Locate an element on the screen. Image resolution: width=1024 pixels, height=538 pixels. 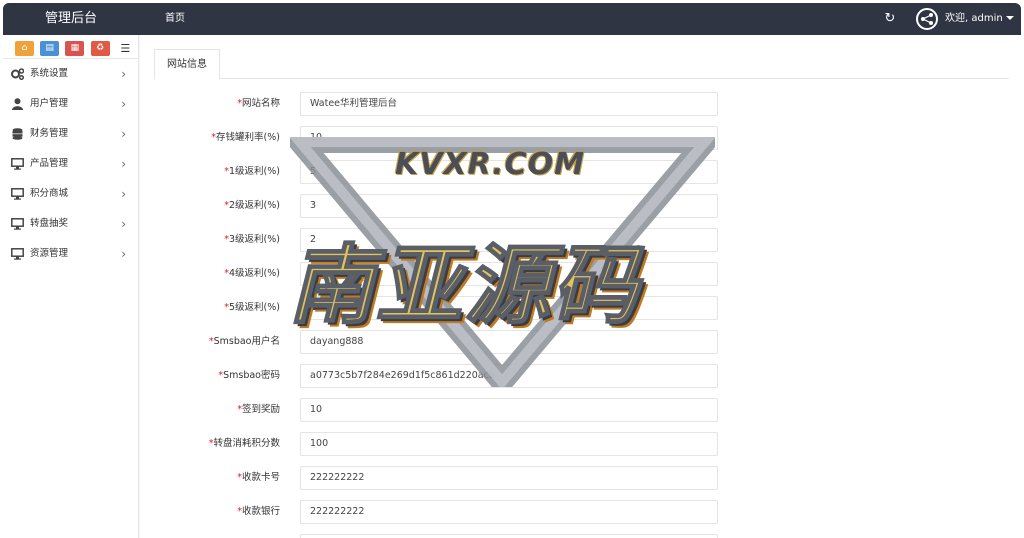
share-nodes-icon is located at coordinates (927, 19).